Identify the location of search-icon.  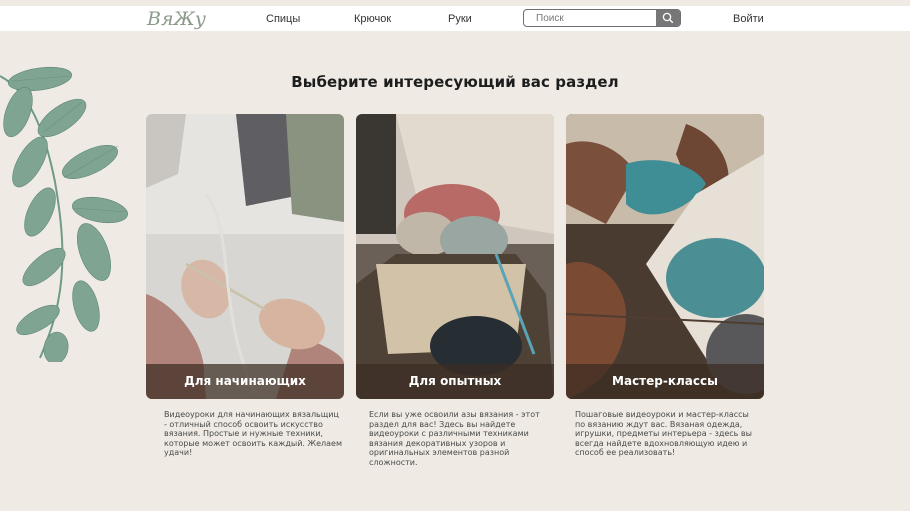
(668, 18).